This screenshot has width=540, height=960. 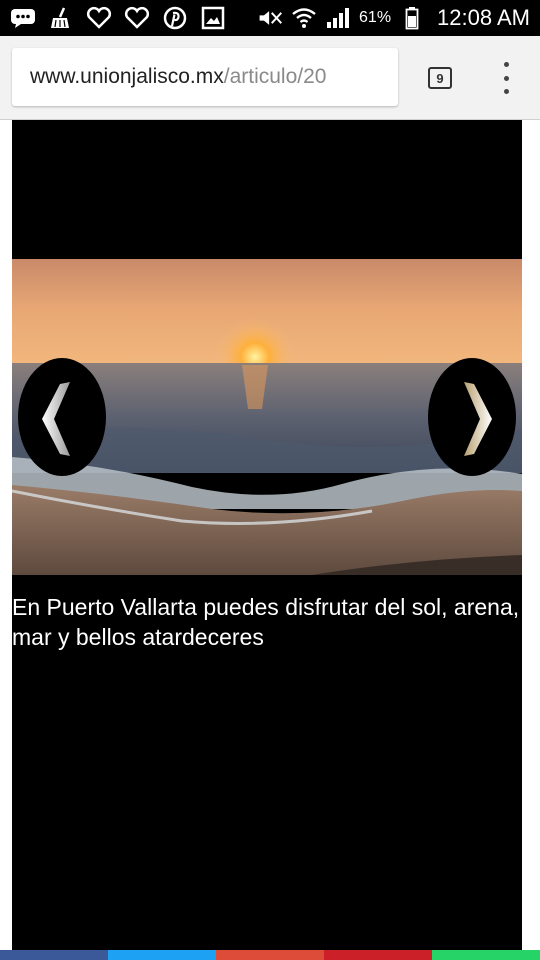 What do you see at coordinates (175, 18) in the screenshot?
I see `pinterest-icon` at bounding box center [175, 18].